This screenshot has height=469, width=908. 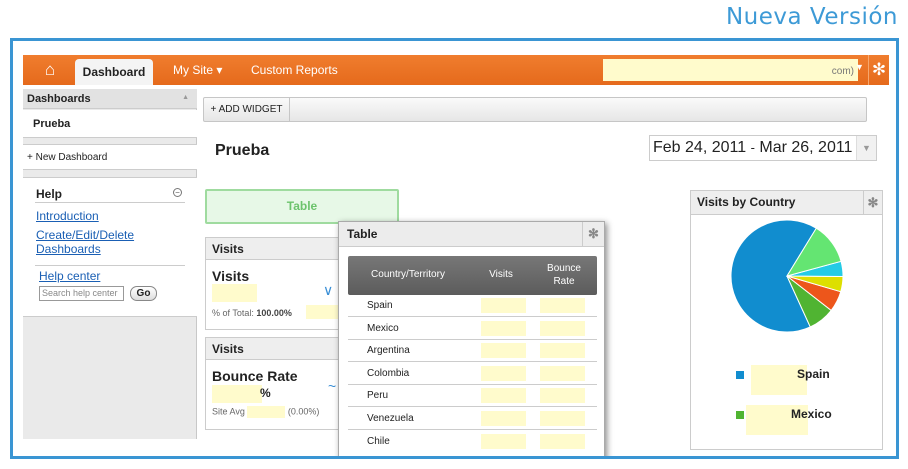 I want to click on total-value: 100.00%, so click(x=274, y=313).